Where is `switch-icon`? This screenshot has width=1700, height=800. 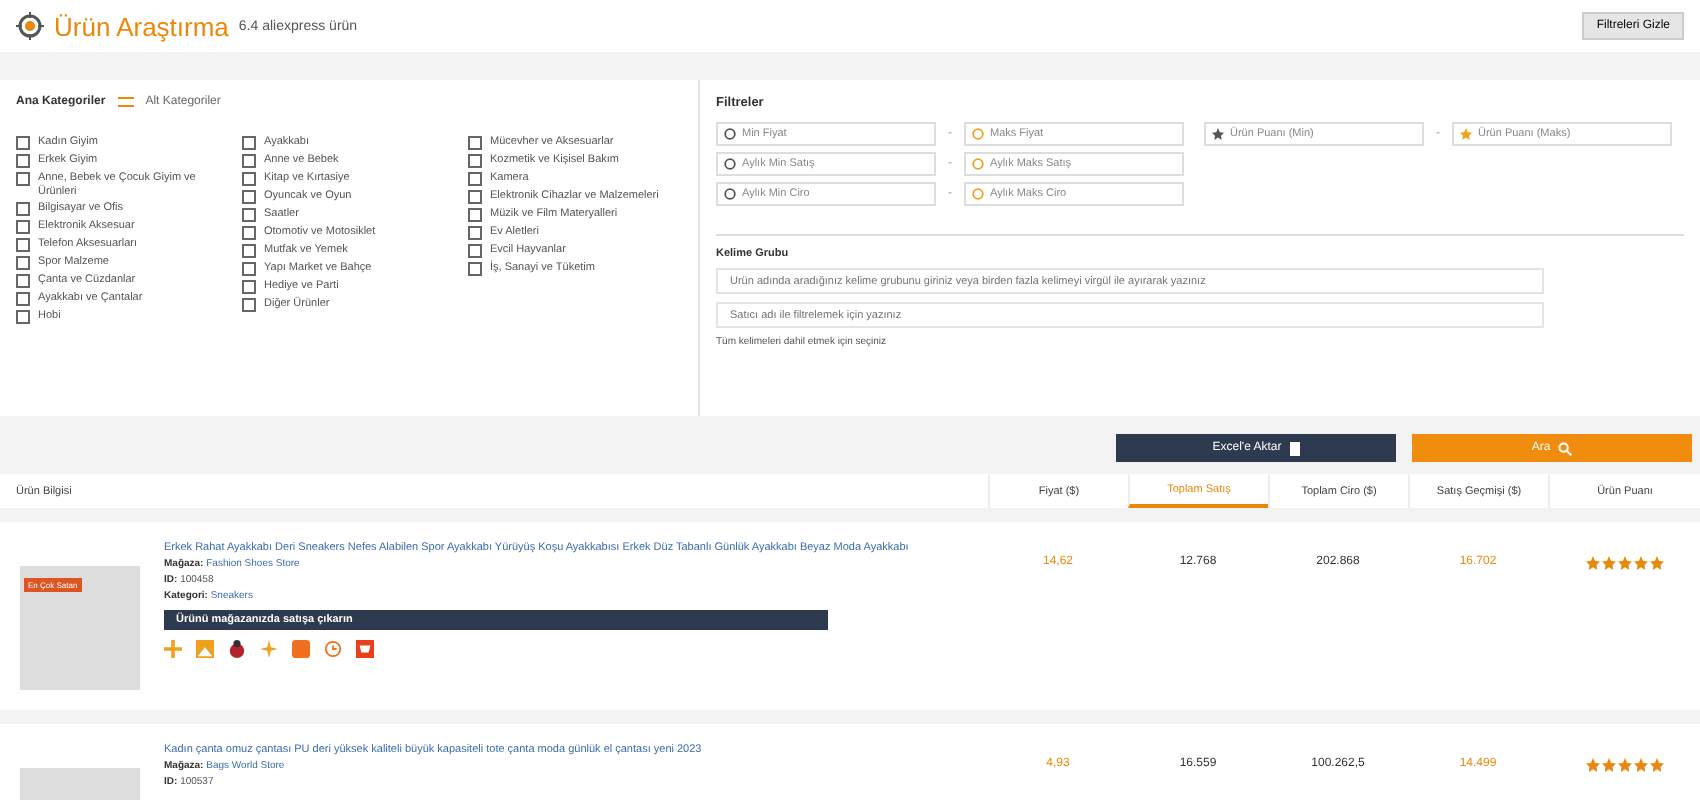
switch-icon is located at coordinates (125, 102).